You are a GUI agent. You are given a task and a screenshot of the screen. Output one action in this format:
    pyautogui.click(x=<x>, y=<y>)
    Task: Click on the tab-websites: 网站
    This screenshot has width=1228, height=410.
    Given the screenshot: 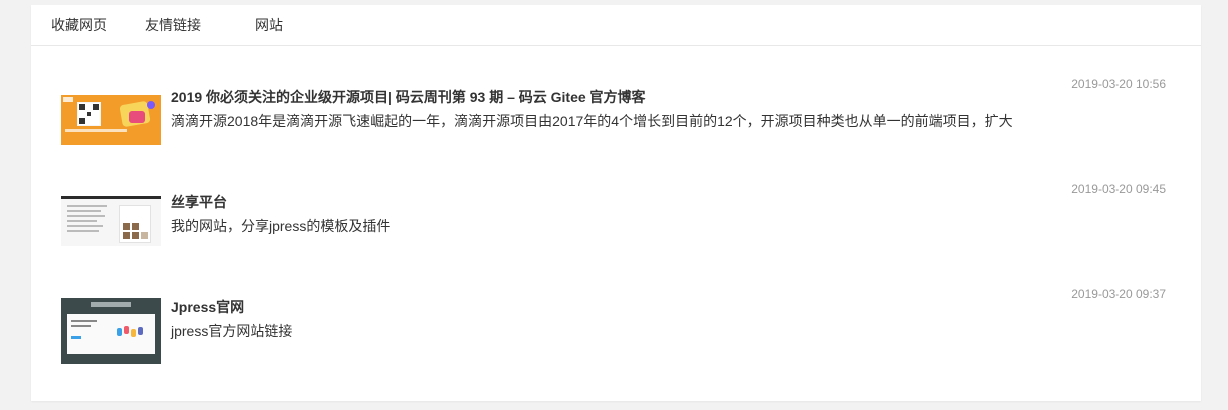 What is the action you would take?
    pyautogui.click(x=269, y=25)
    